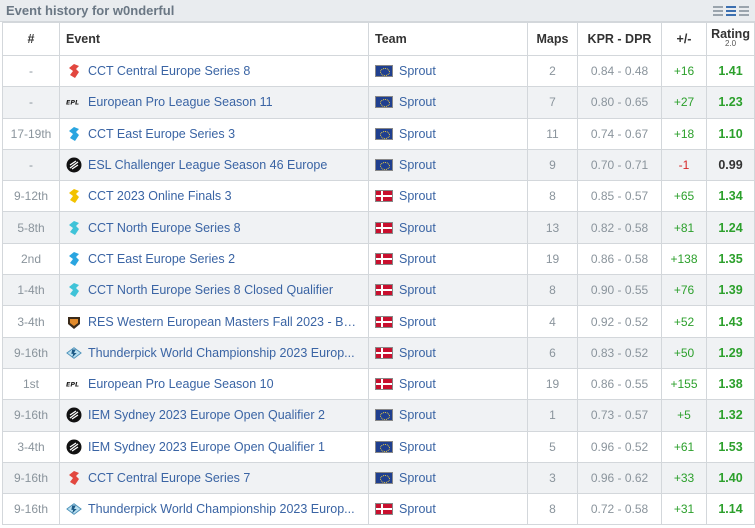  I want to click on event-cell: ESL Challenger League Season 46 Europe, so click(214, 165).